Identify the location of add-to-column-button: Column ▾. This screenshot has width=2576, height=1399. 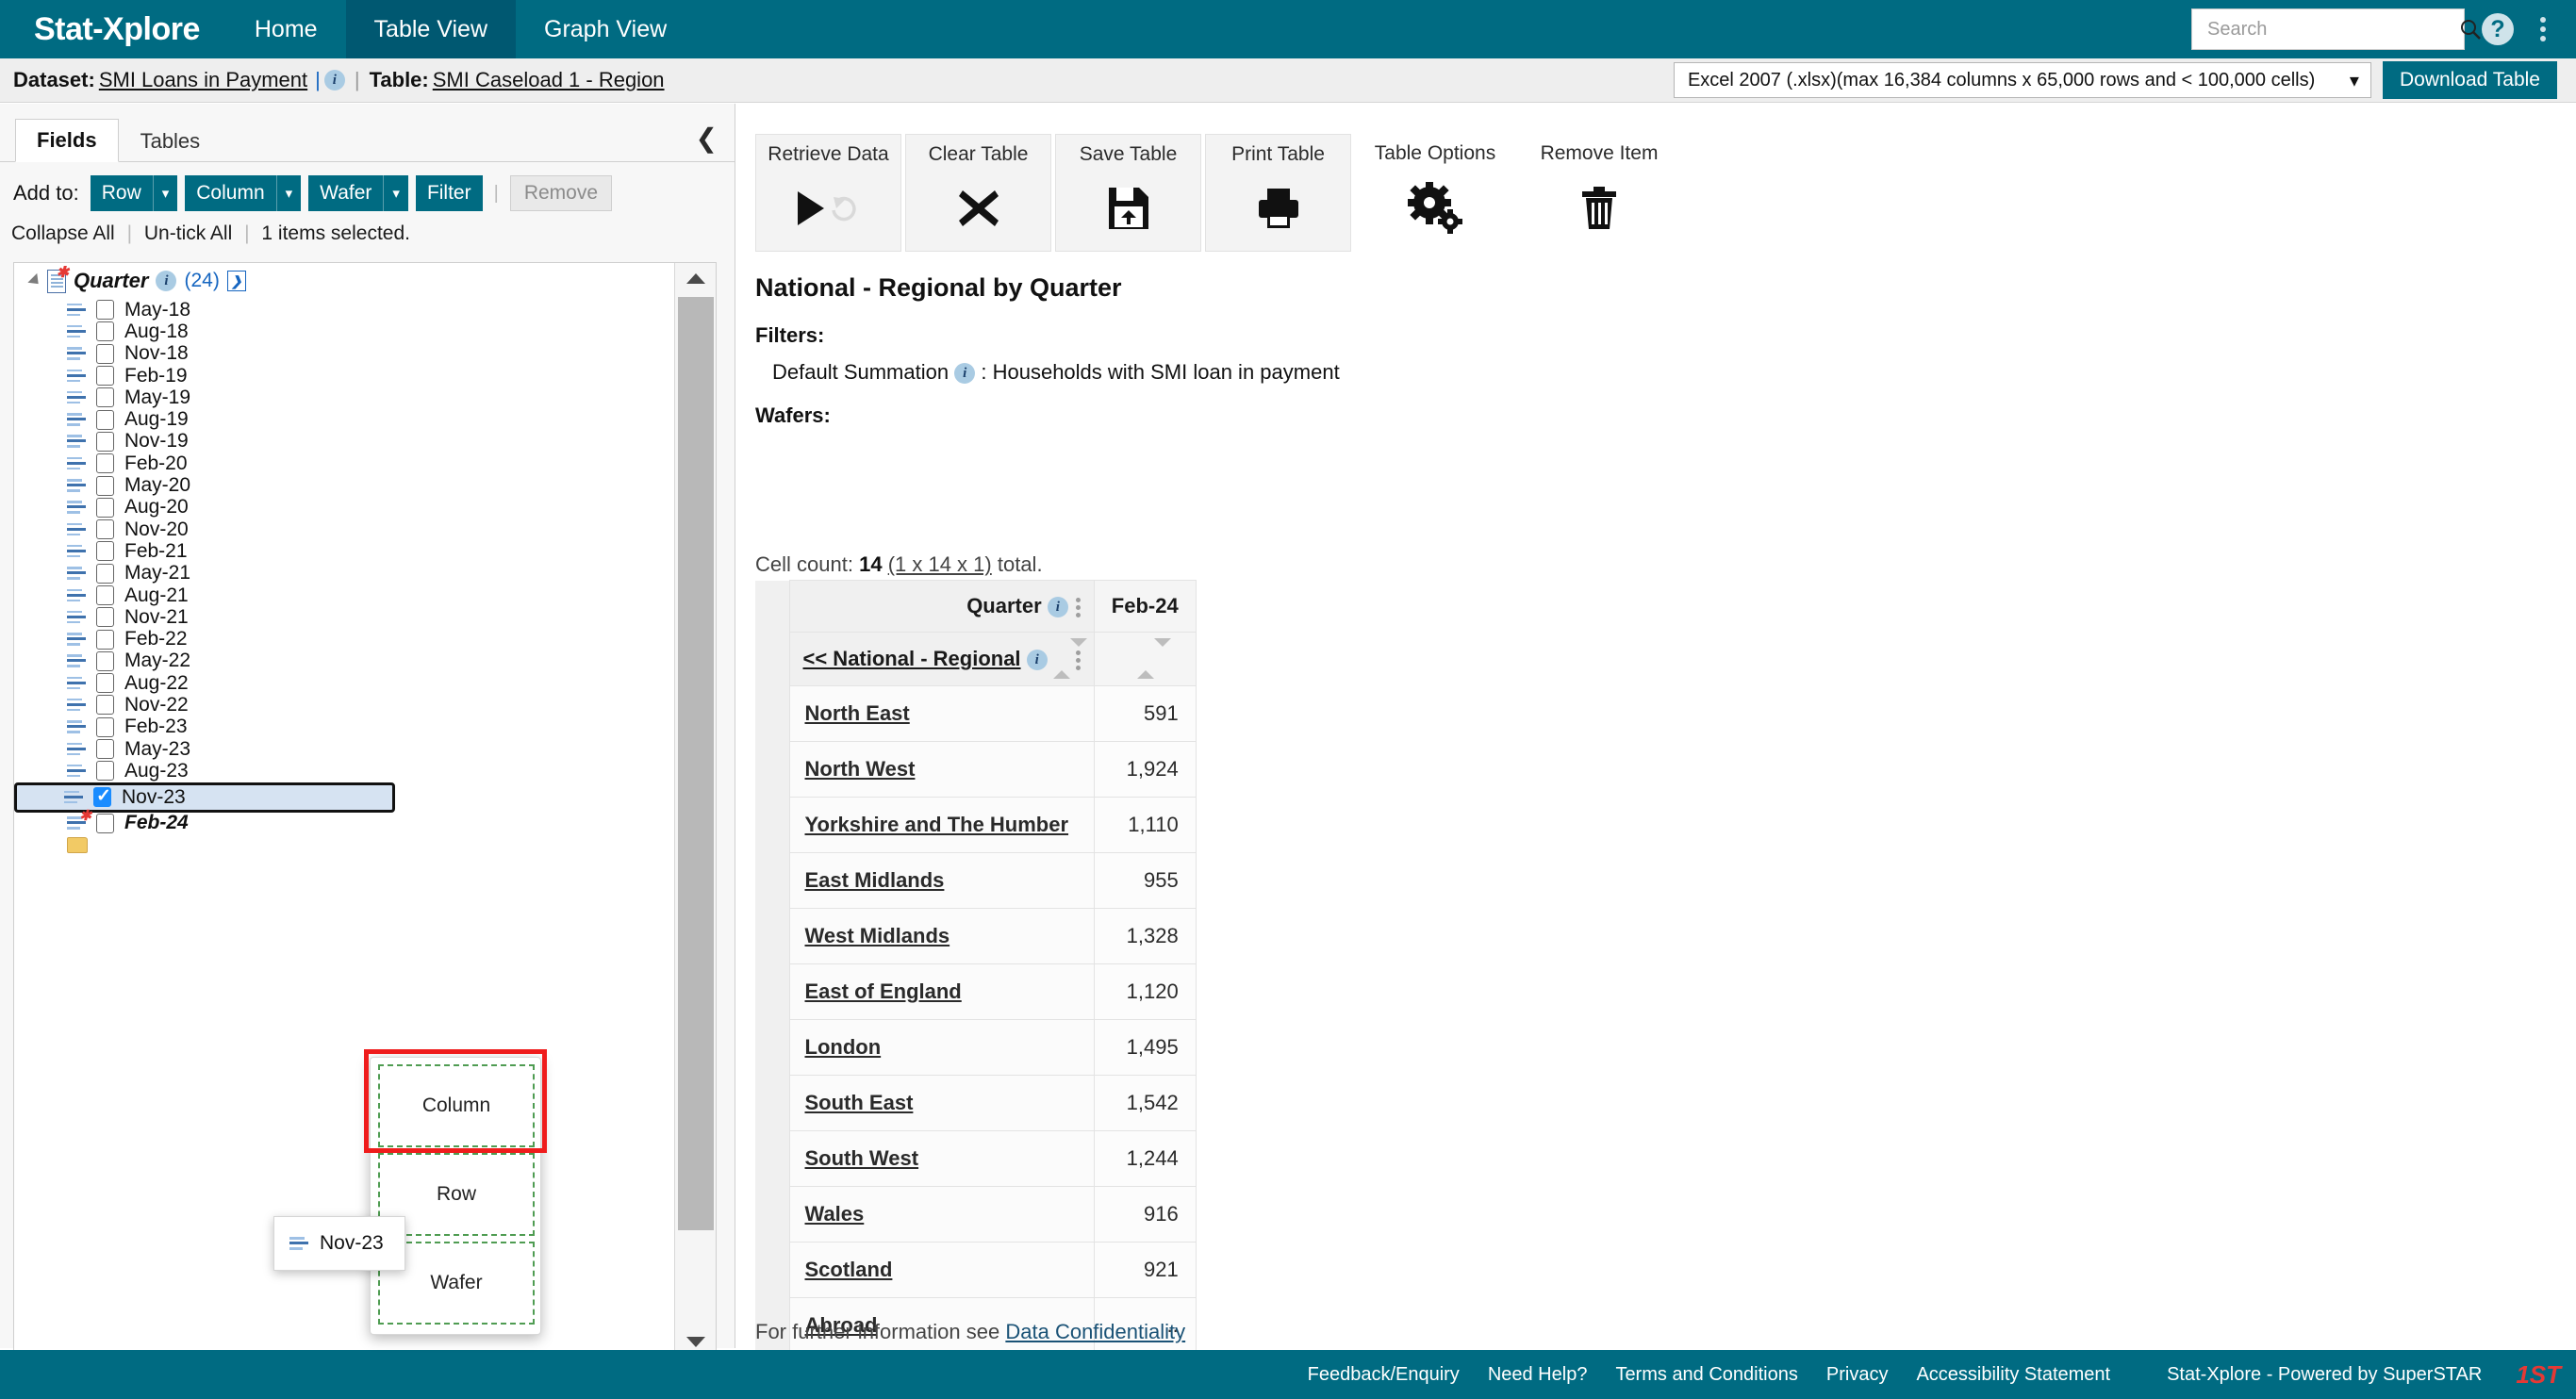
(243, 193).